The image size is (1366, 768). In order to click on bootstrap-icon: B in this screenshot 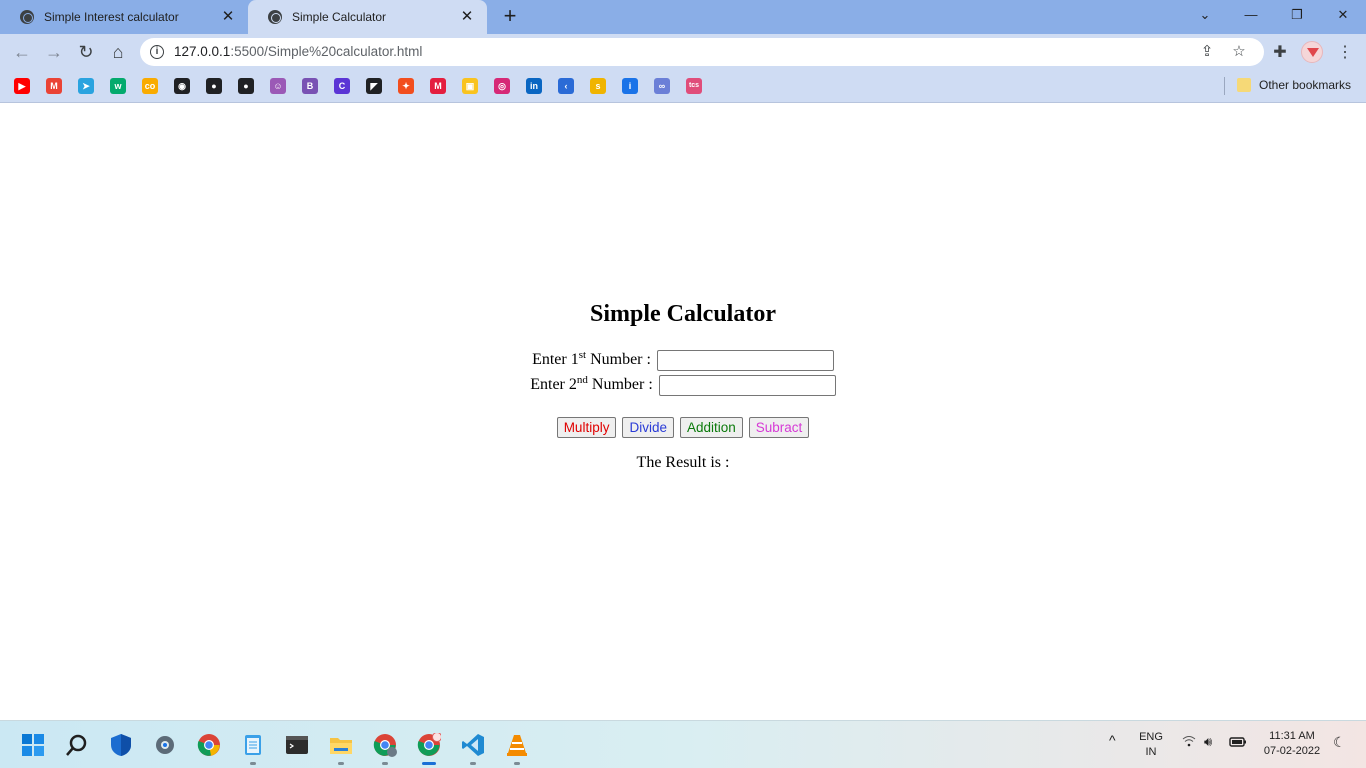, I will do `click(310, 86)`.